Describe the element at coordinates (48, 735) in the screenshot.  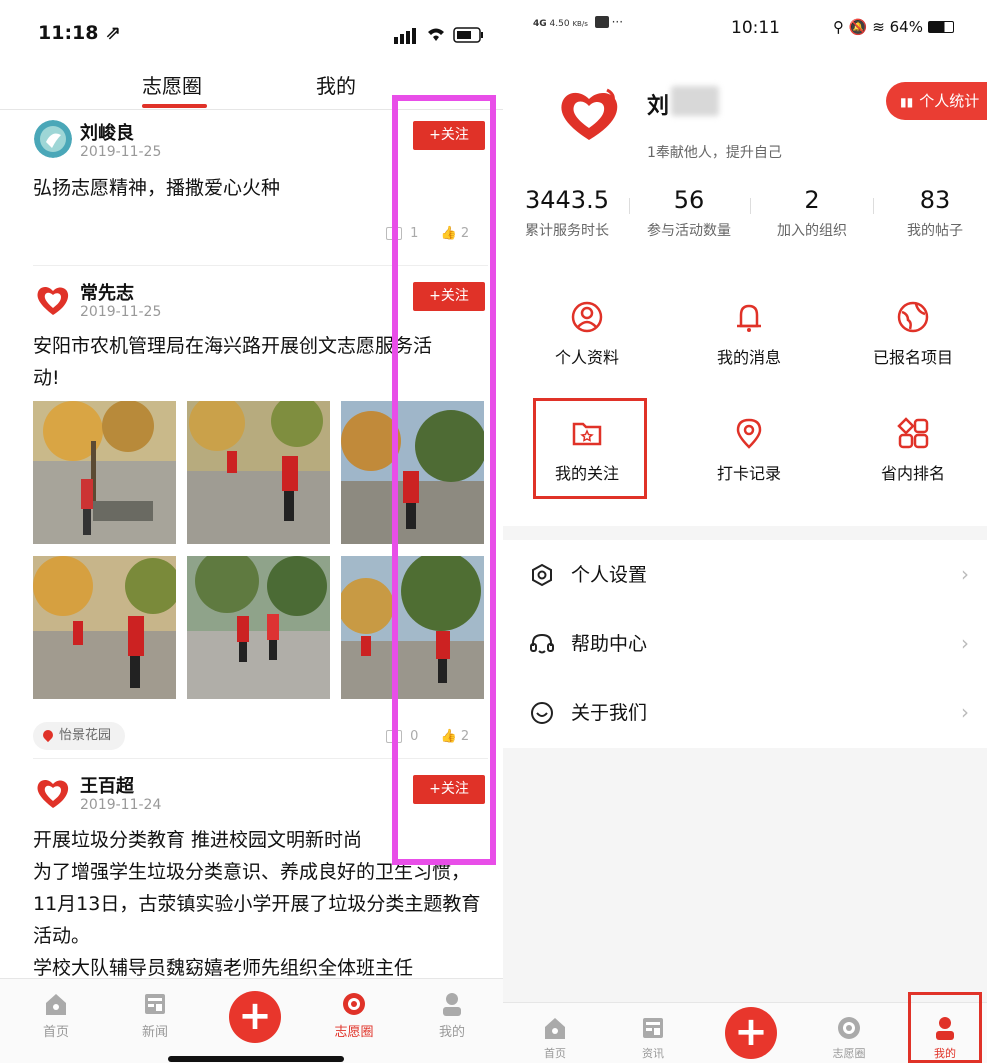
I see `location-pin-icon` at that location.